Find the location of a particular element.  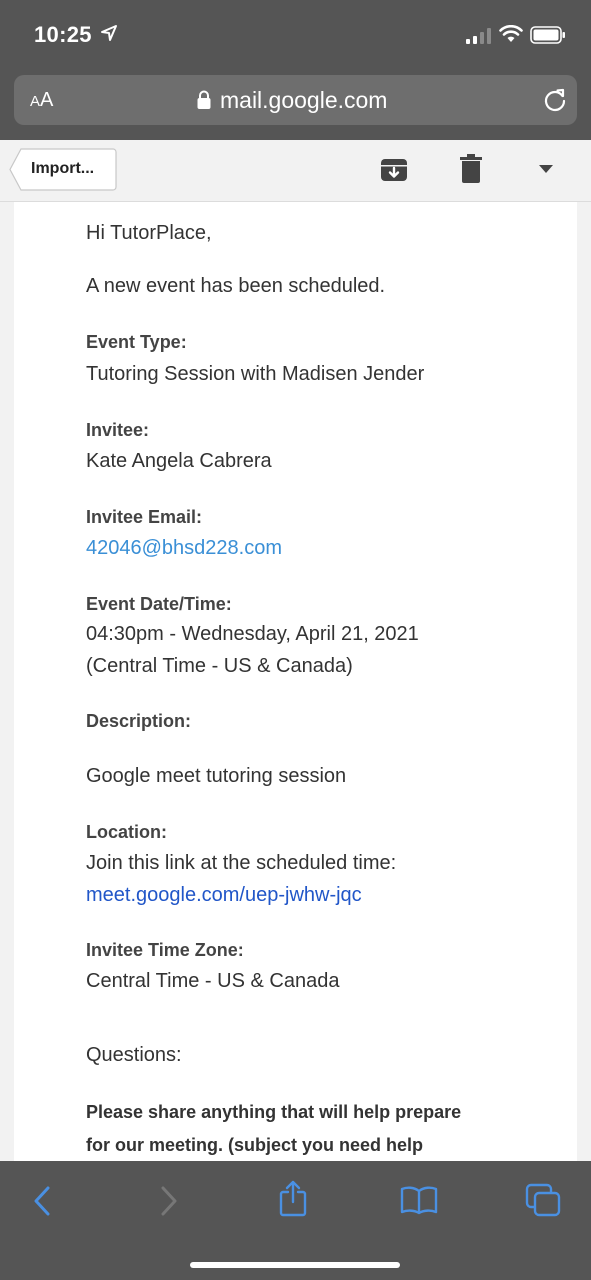

battery-icon is located at coordinates (547, 35).